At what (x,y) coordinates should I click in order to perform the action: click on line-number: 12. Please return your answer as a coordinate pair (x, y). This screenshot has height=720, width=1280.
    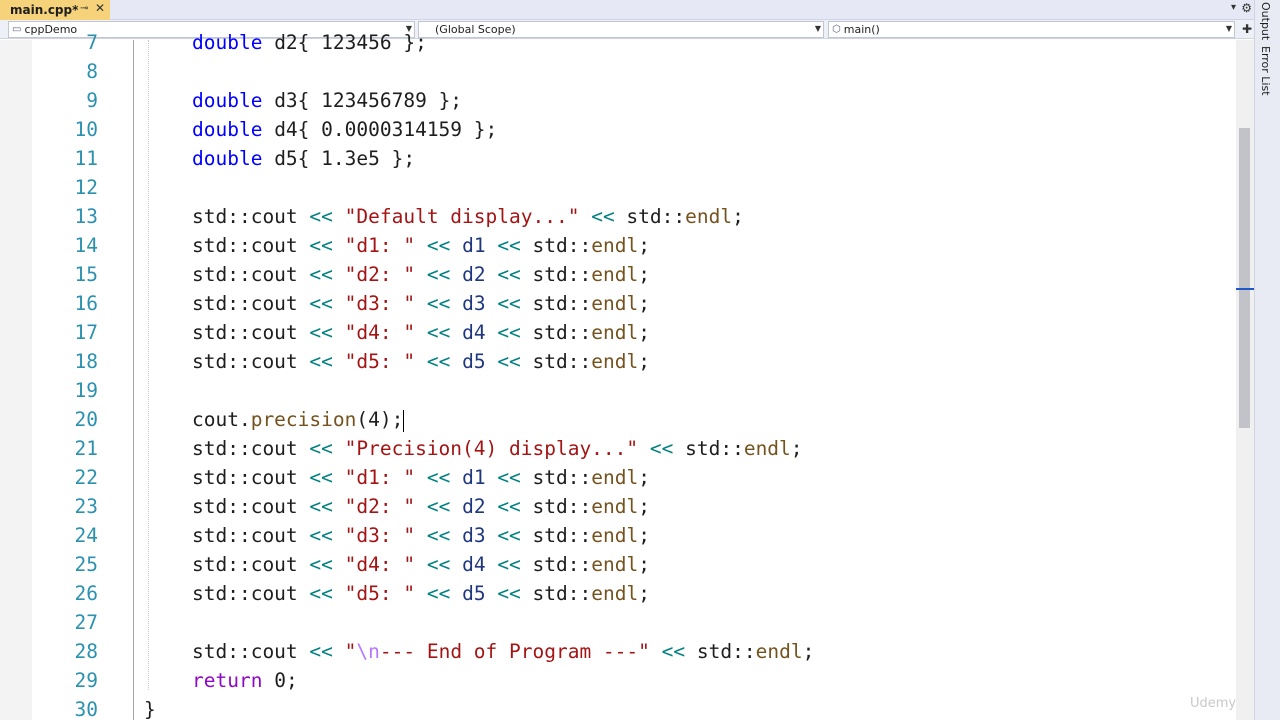
    Looking at the image, I should click on (86, 187).